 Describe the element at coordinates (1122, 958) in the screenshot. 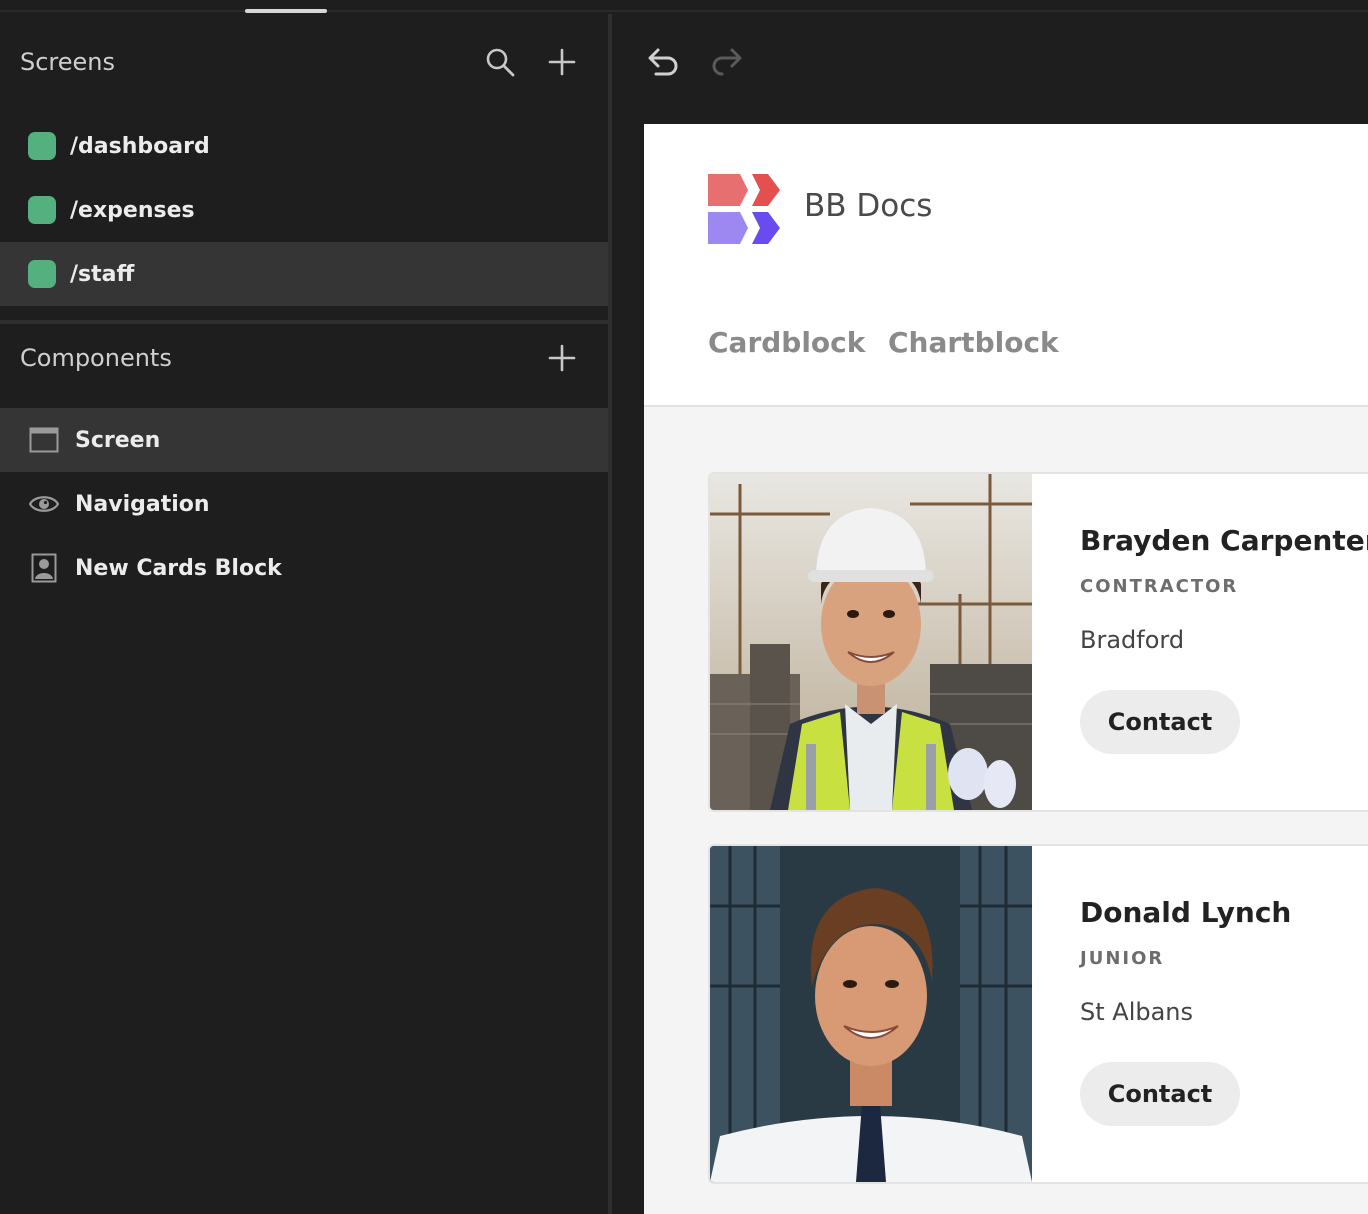

I see `staff-role: JUNIOR` at that location.